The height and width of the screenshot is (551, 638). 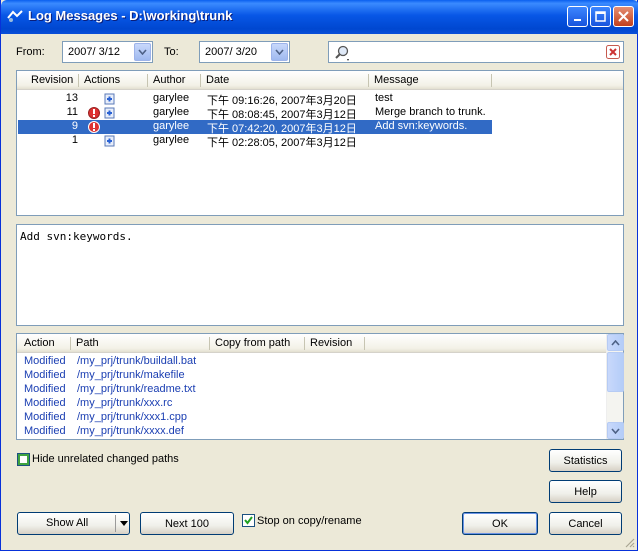 What do you see at coordinates (585, 460) in the screenshot?
I see `statistics-button: Statistics` at bounding box center [585, 460].